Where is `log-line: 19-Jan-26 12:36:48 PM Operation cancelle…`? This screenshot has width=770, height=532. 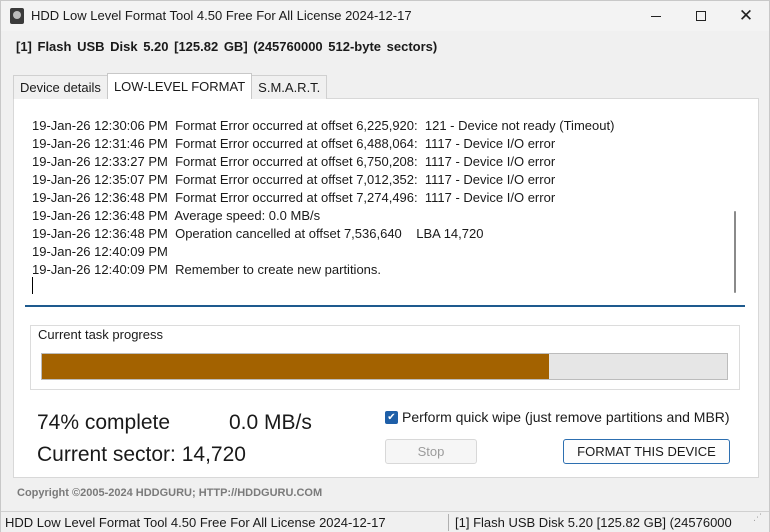
log-line: 19-Jan-26 12:36:48 PM Operation cancelle… is located at coordinates (258, 233).